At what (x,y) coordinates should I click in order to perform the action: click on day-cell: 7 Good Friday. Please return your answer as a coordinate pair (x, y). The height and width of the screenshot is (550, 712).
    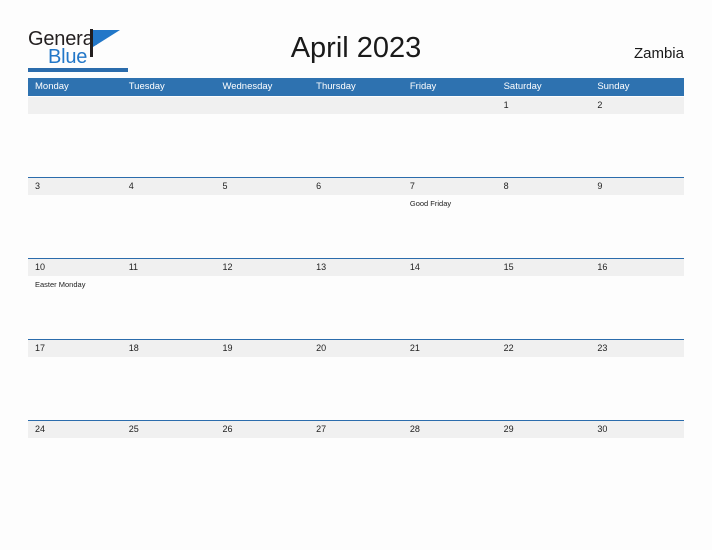
    Looking at the image, I should click on (450, 217).